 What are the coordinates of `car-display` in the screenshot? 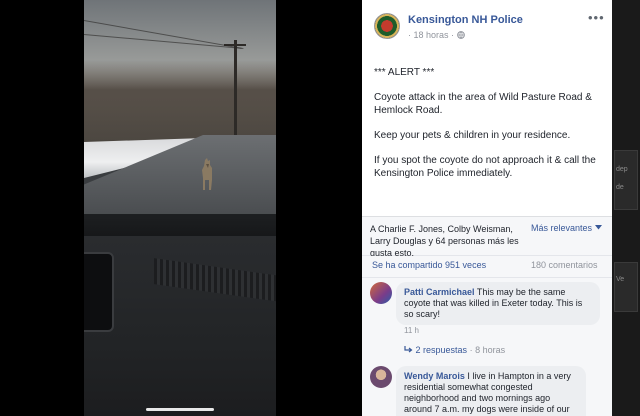 It's located at (99, 292).